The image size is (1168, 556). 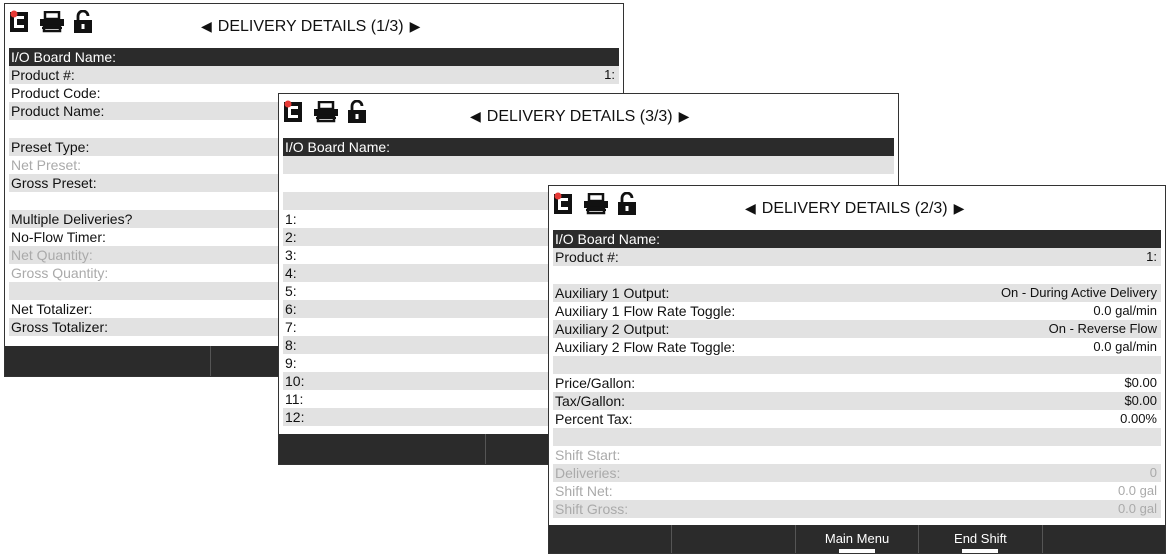 I want to click on softkey-button: Main Menu, so click(x=858, y=539).